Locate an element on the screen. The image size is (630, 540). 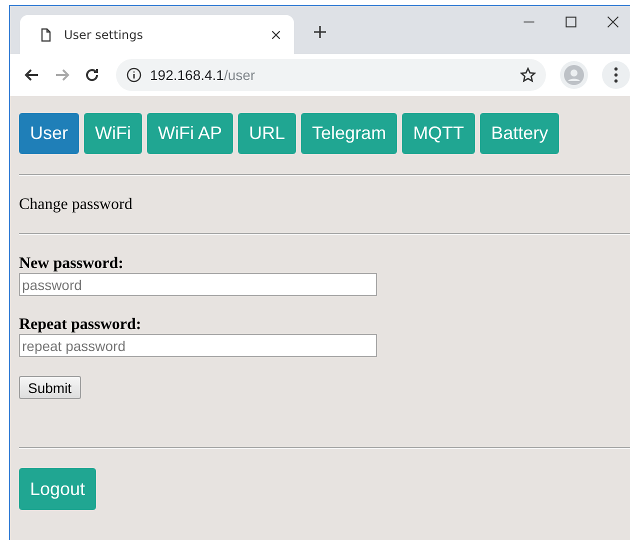
submit-button: Submit is located at coordinates (50, 387).